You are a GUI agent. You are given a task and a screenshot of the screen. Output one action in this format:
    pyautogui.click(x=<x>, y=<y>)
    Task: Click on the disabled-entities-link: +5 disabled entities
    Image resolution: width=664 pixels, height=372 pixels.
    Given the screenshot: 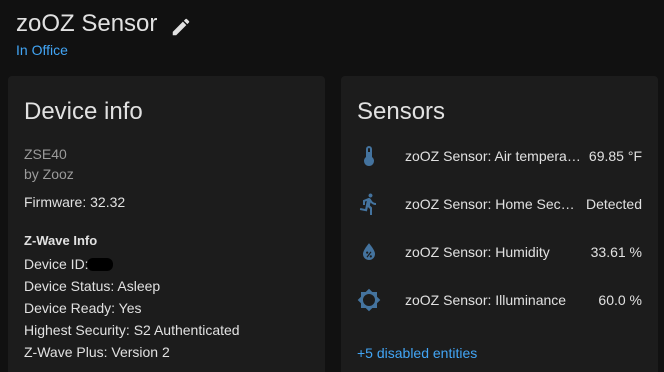 What is the action you would take?
    pyautogui.click(x=417, y=353)
    